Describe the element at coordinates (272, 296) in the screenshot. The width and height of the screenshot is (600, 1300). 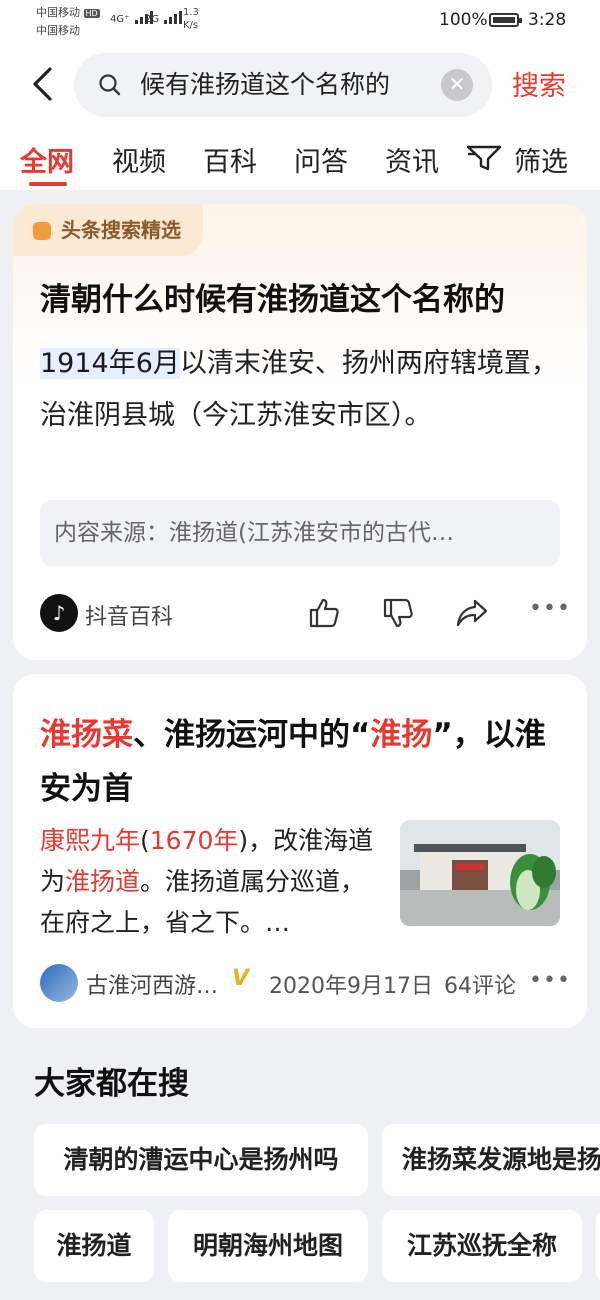
I see `answer-title: 清朝什么时候有淮扬道这个名称的` at that location.